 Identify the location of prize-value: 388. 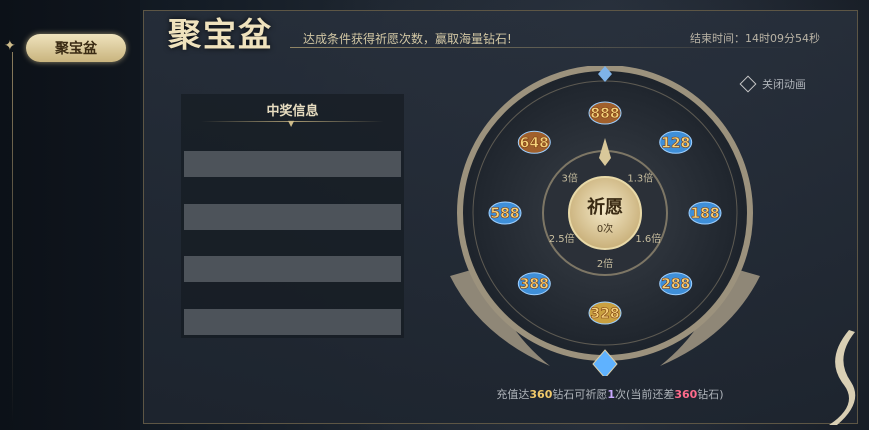
(534, 285).